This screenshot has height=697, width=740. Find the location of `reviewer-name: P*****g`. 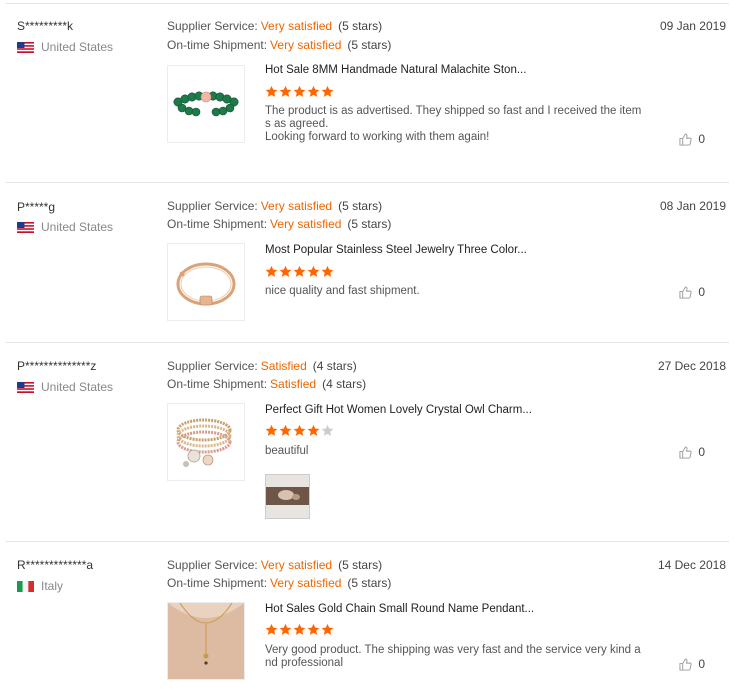

reviewer-name: P*****g is located at coordinates (36, 207).